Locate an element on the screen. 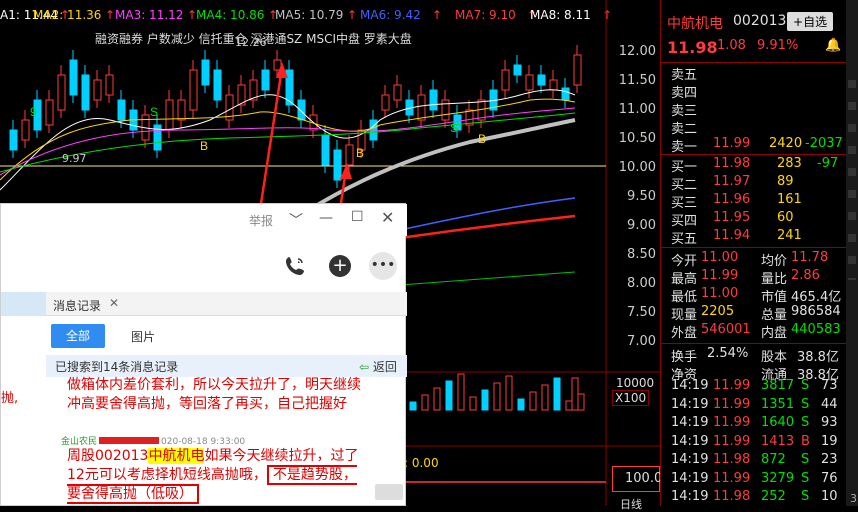 This screenshot has width=858, height=512. stat-value: 986584 is located at coordinates (816, 311).